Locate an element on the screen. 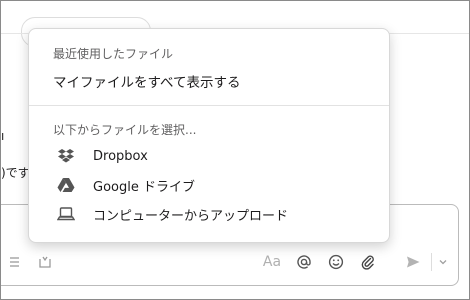 This screenshot has width=470, height=300. menu-item-dropbox: Dropbox is located at coordinates (209, 156).